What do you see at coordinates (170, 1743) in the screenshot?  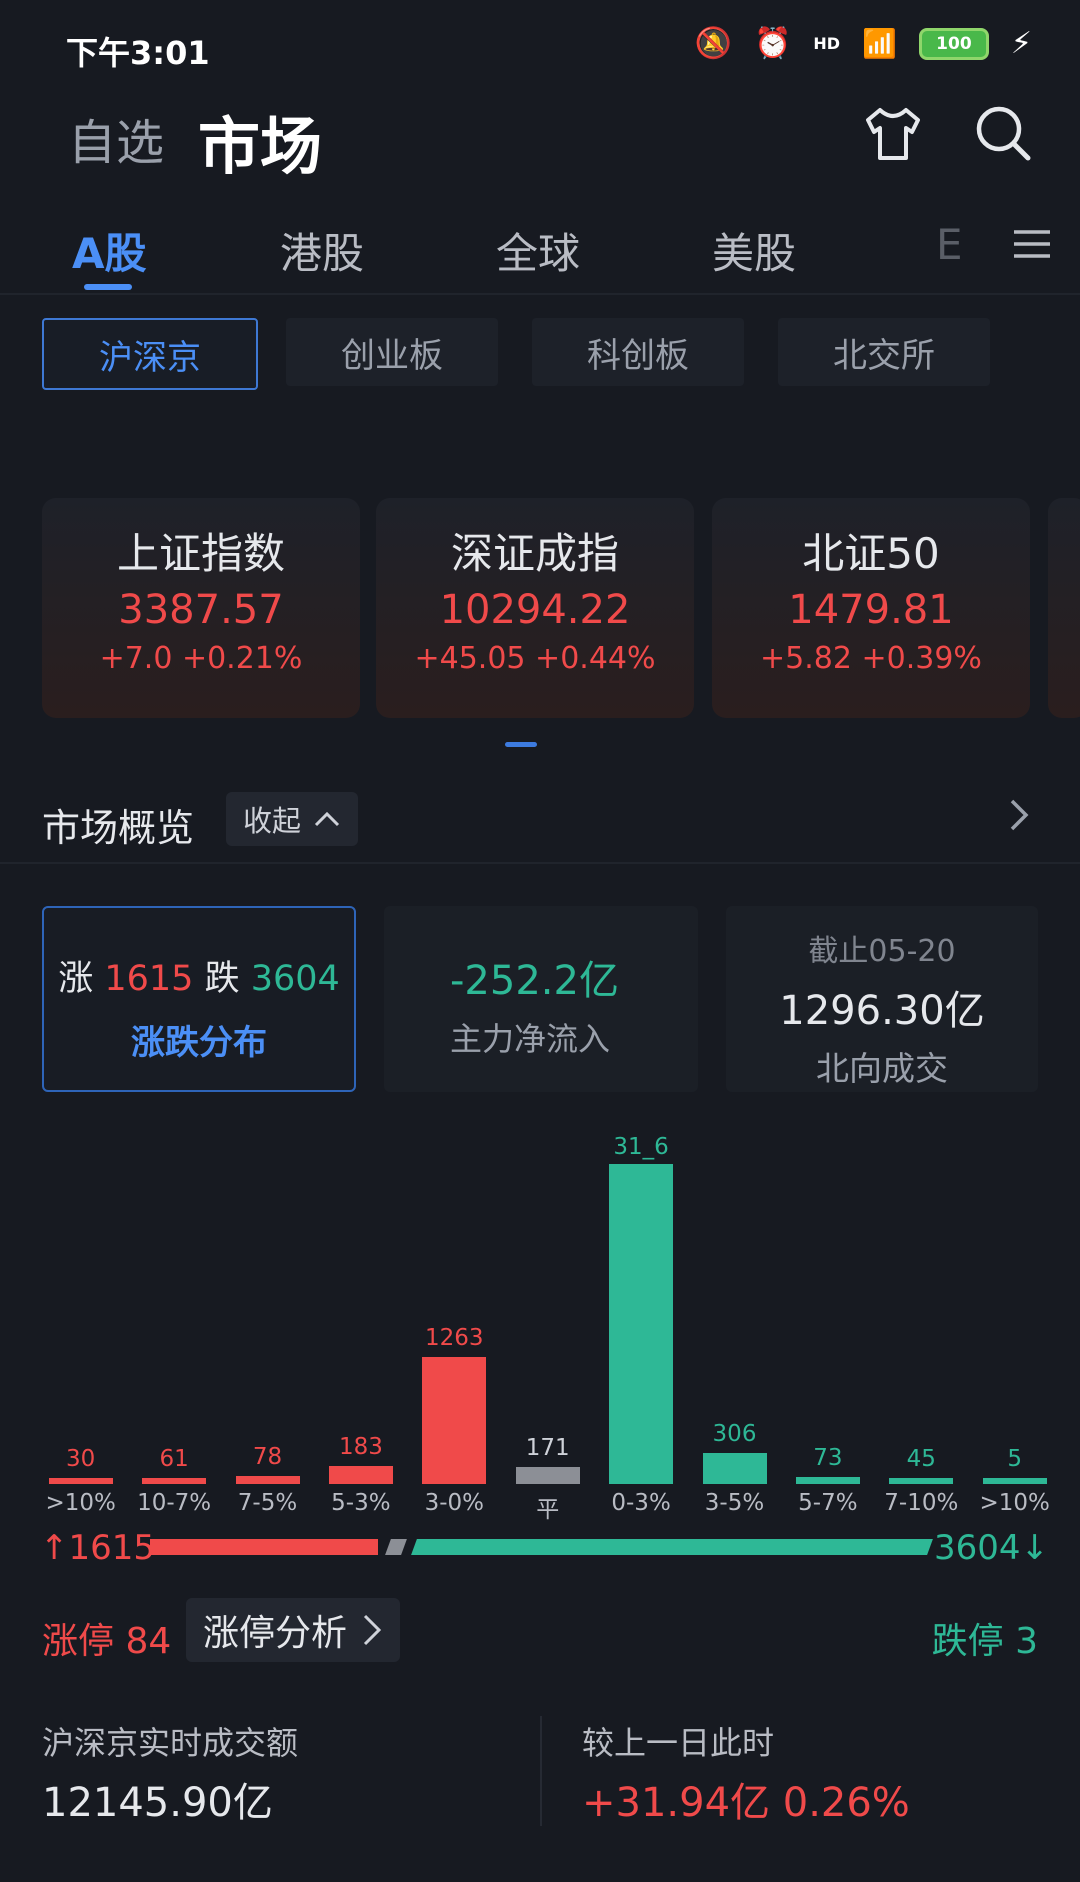 I see `turnover-label: 沪深京实时成交额` at bounding box center [170, 1743].